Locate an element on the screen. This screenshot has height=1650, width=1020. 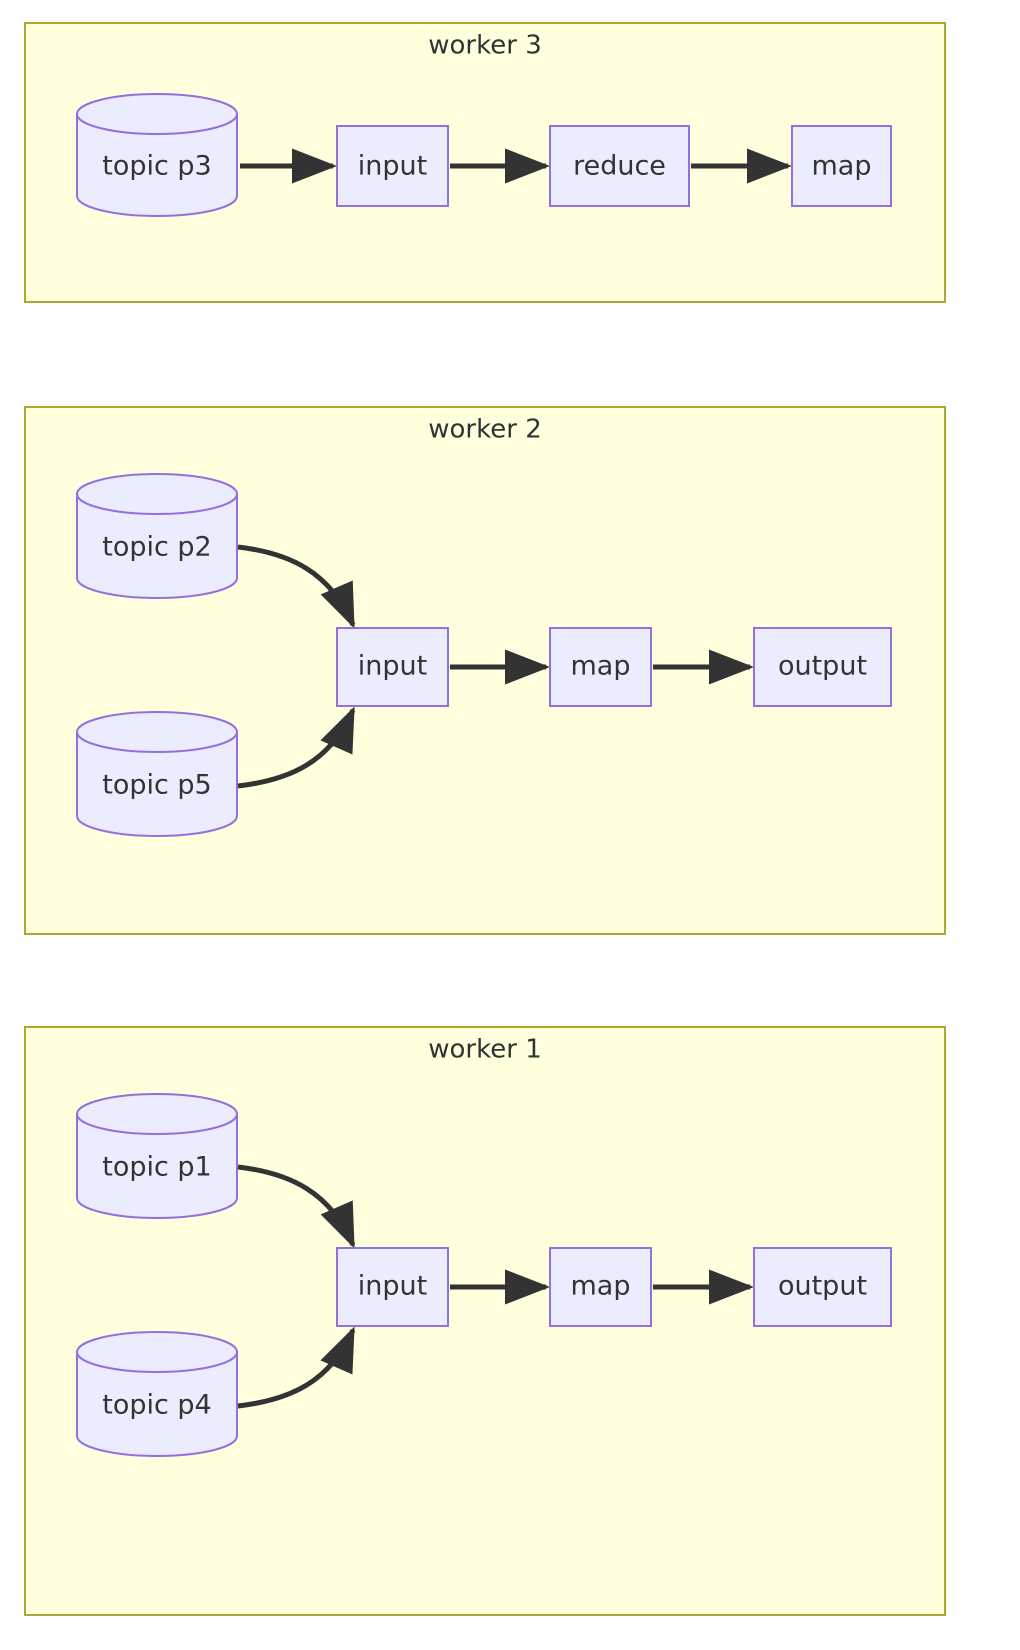
node-worker1-map: map is located at coordinates (600, 1287).